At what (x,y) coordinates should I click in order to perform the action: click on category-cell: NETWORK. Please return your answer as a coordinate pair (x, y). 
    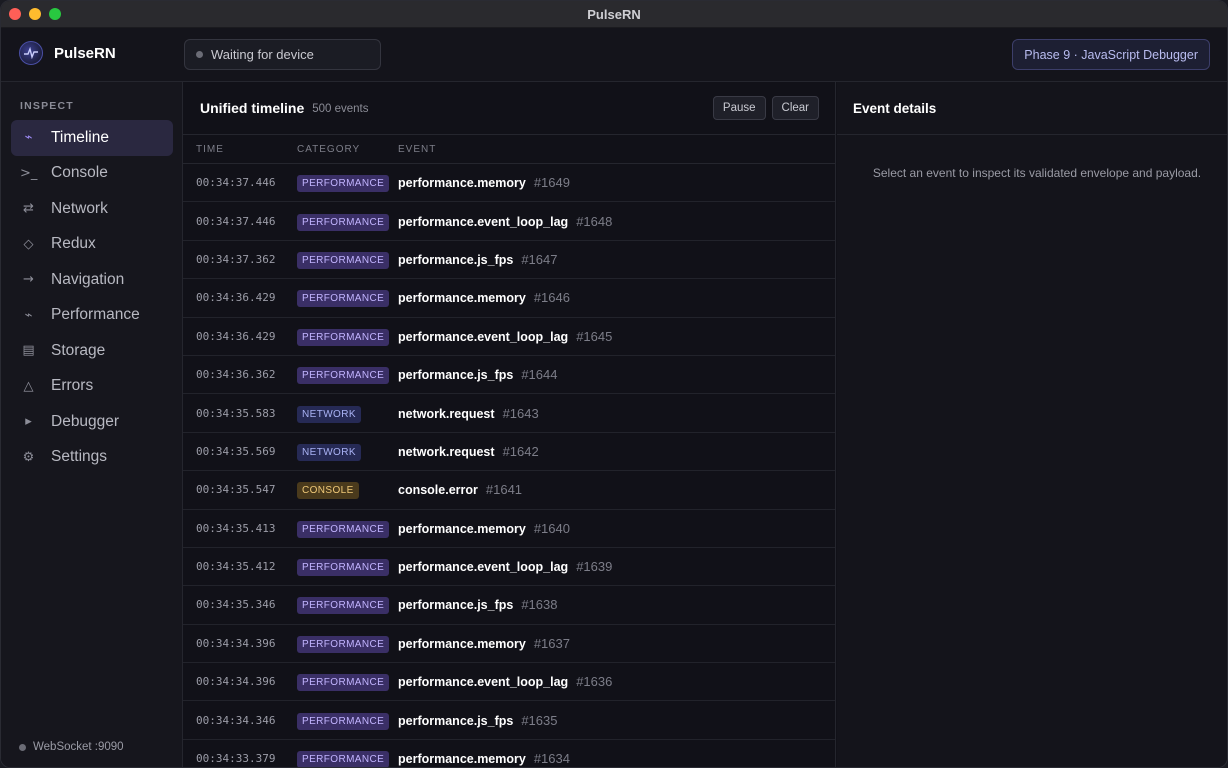
    Looking at the image, I should click on (347, 451).